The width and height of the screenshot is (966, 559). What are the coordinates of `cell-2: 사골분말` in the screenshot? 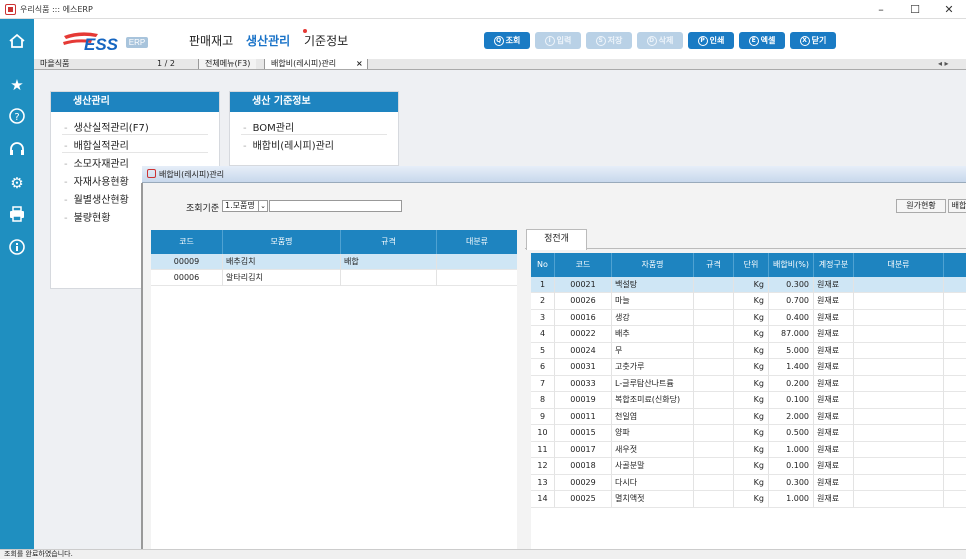 It's located at (653, 466).